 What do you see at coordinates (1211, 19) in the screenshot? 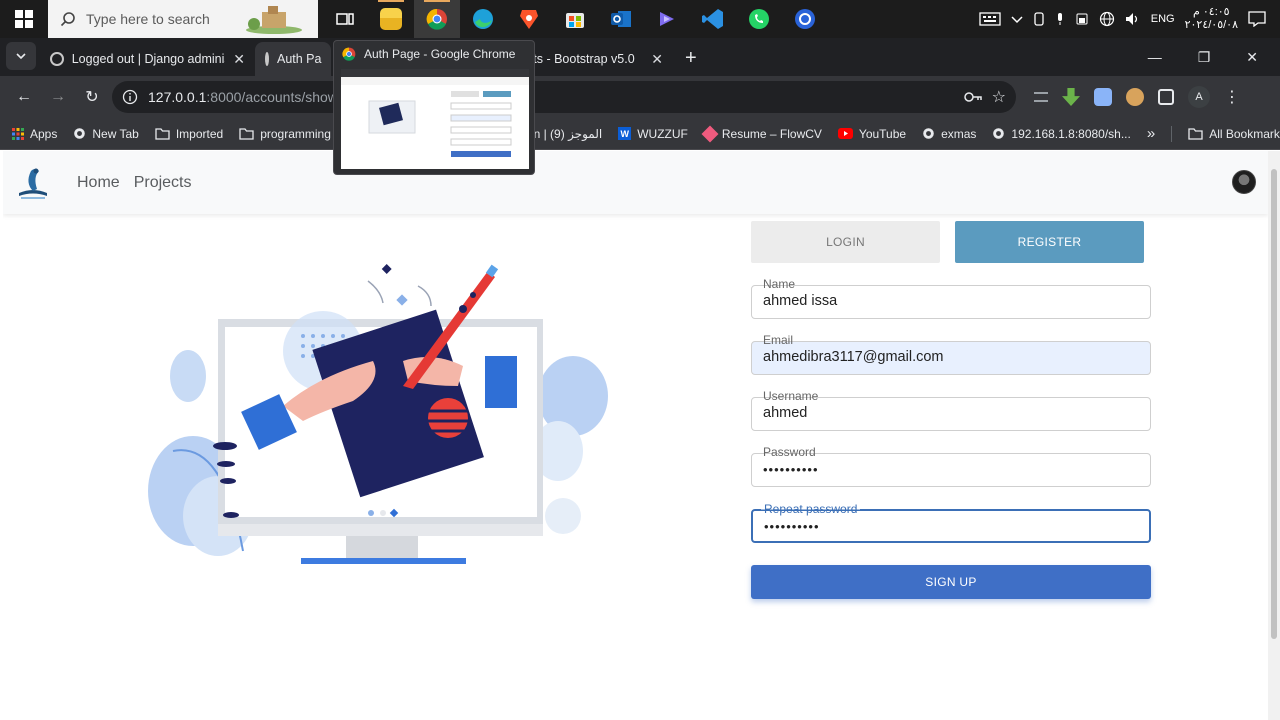
I see `clock: ٠٤:٠٥ م ٢٠٢٤/٠٥/٠٨` at bounding box center [1211, 19].